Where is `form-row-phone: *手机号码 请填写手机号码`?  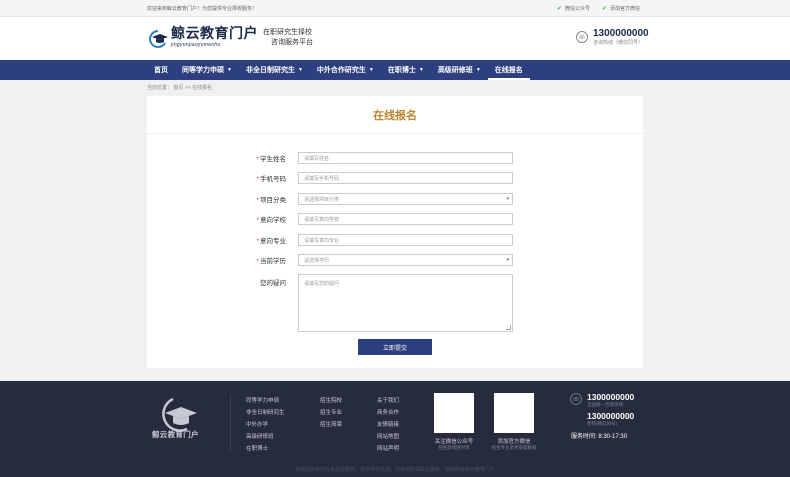 form-row-phone: *手机号码 请填写手机号码 is located at coordinates (330, 178).